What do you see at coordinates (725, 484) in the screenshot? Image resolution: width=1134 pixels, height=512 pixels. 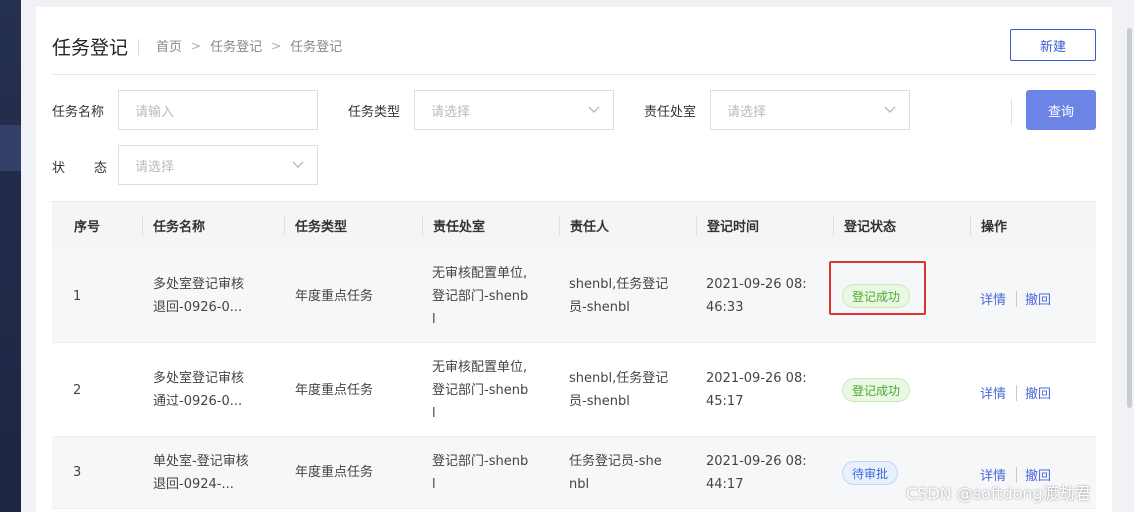 I see `time-line-2: 44:17` at bounding box center [725, 484].